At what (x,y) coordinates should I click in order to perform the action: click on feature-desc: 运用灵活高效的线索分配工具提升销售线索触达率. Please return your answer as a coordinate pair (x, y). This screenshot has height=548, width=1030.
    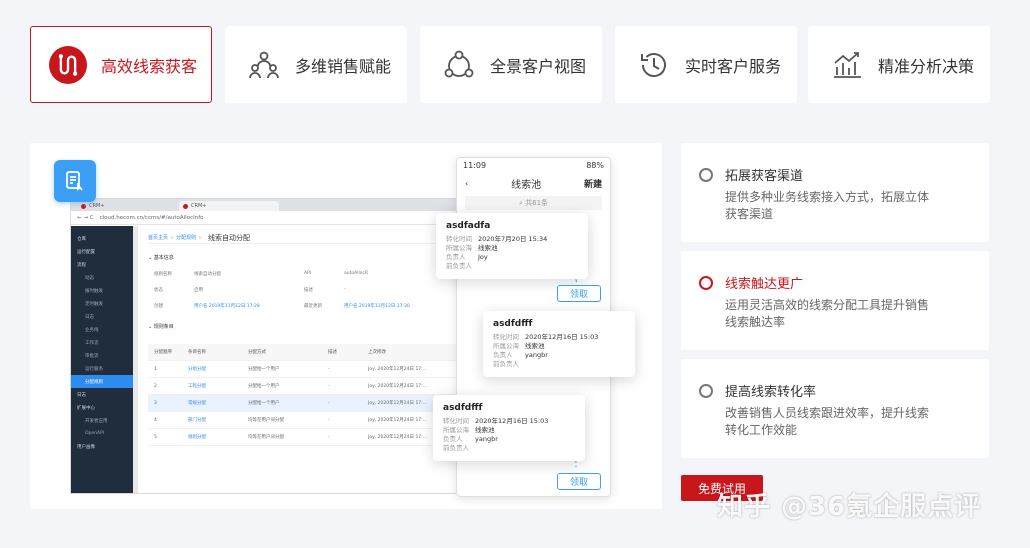
    Looking at the image, I should click on (827, 313).